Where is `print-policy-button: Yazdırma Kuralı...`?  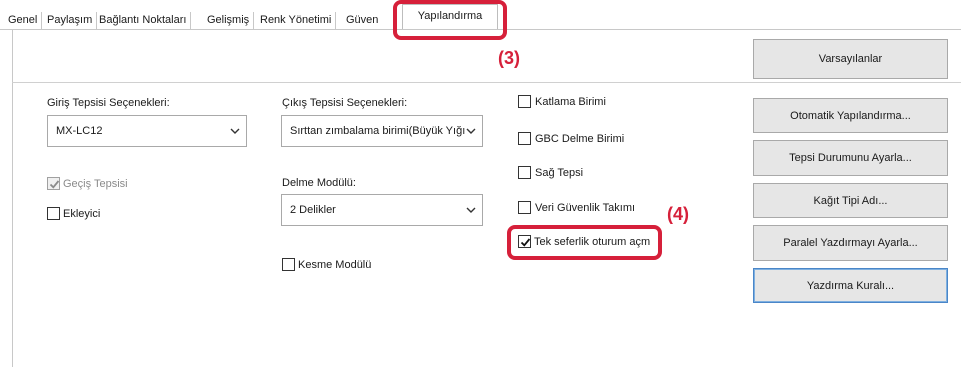
print-policy-button: Yazdırma Kuralı... is located at coordinates (850, 285).